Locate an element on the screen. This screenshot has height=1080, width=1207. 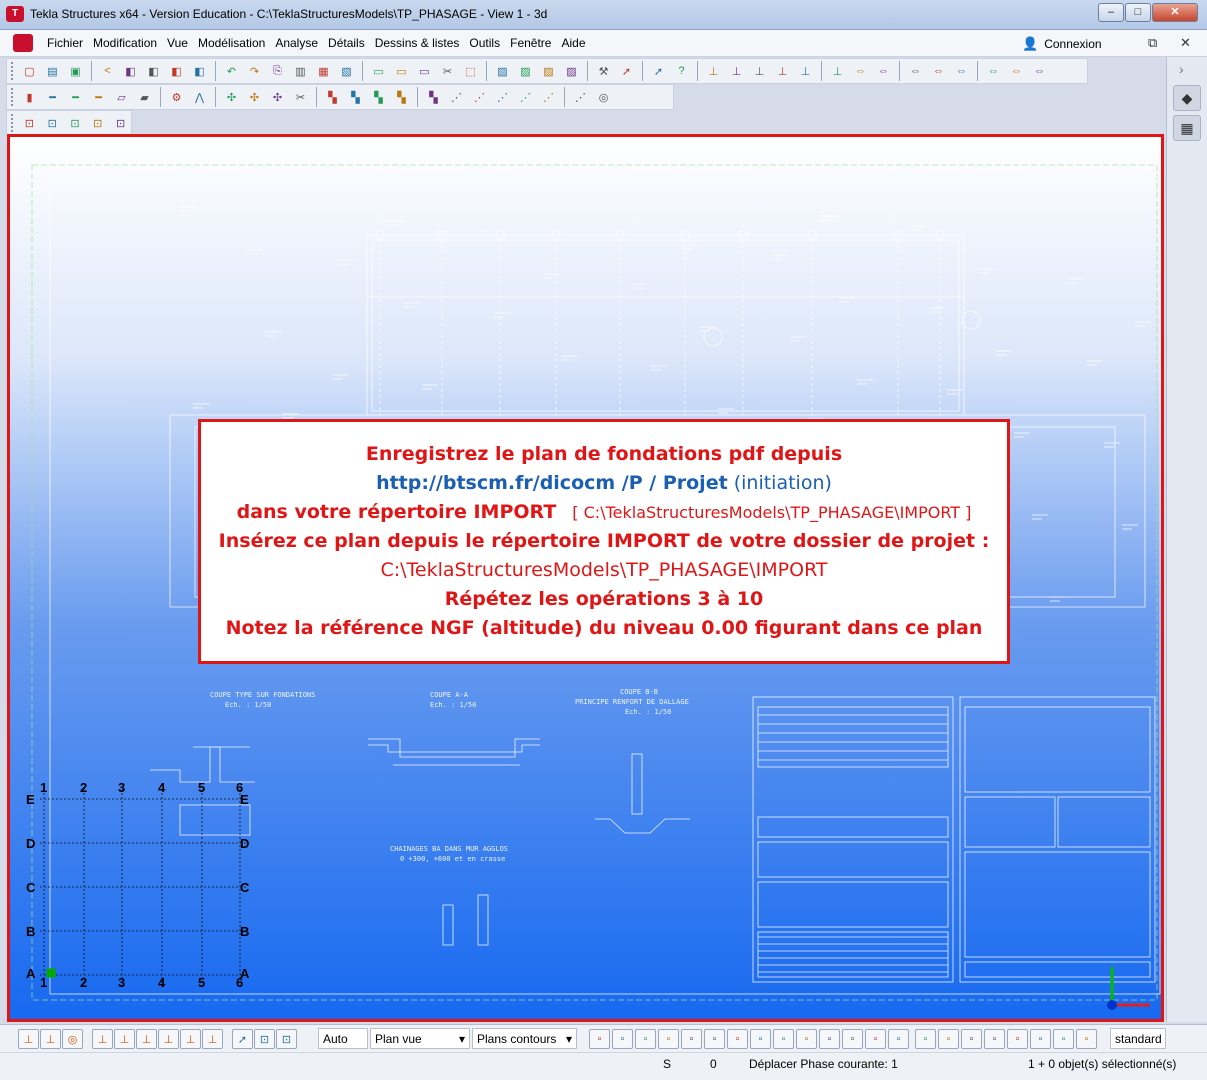
menu-modification: Modification is located at coordinates (125, 43).